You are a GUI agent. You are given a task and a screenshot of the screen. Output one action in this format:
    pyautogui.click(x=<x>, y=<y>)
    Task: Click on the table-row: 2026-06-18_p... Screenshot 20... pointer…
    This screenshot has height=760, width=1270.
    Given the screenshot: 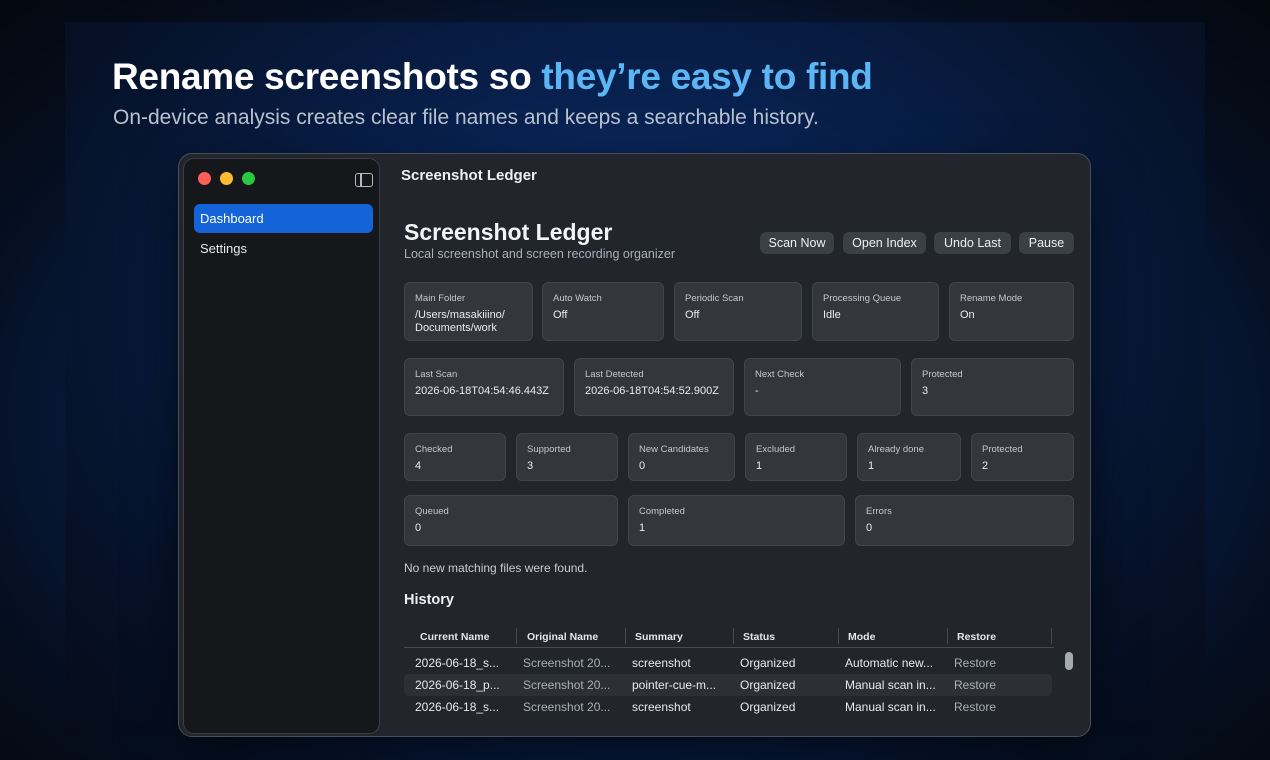 What is the action you would take?
    pyautogui.click(x=728, y=685)
    